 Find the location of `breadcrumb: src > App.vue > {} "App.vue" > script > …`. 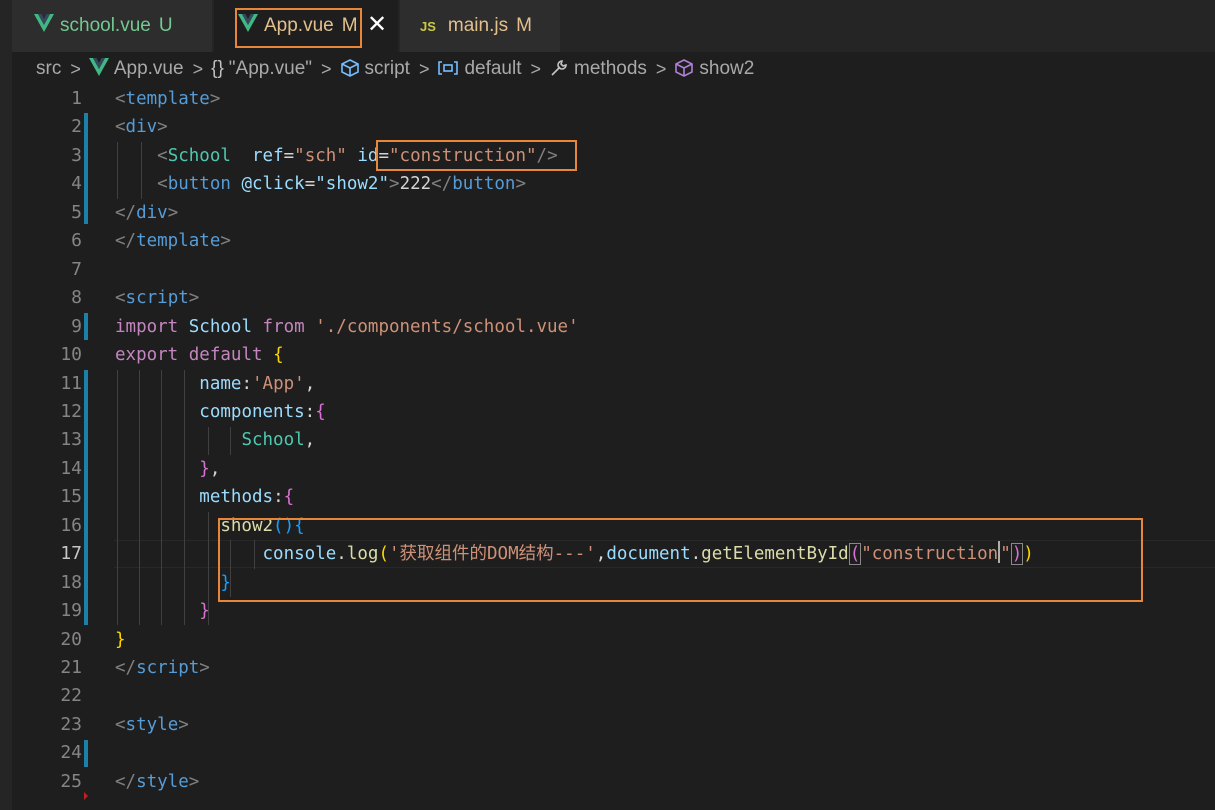

breadcrumb: src > App.vue > {} "App.vue" > script > … is located at coordinates (607, 69).